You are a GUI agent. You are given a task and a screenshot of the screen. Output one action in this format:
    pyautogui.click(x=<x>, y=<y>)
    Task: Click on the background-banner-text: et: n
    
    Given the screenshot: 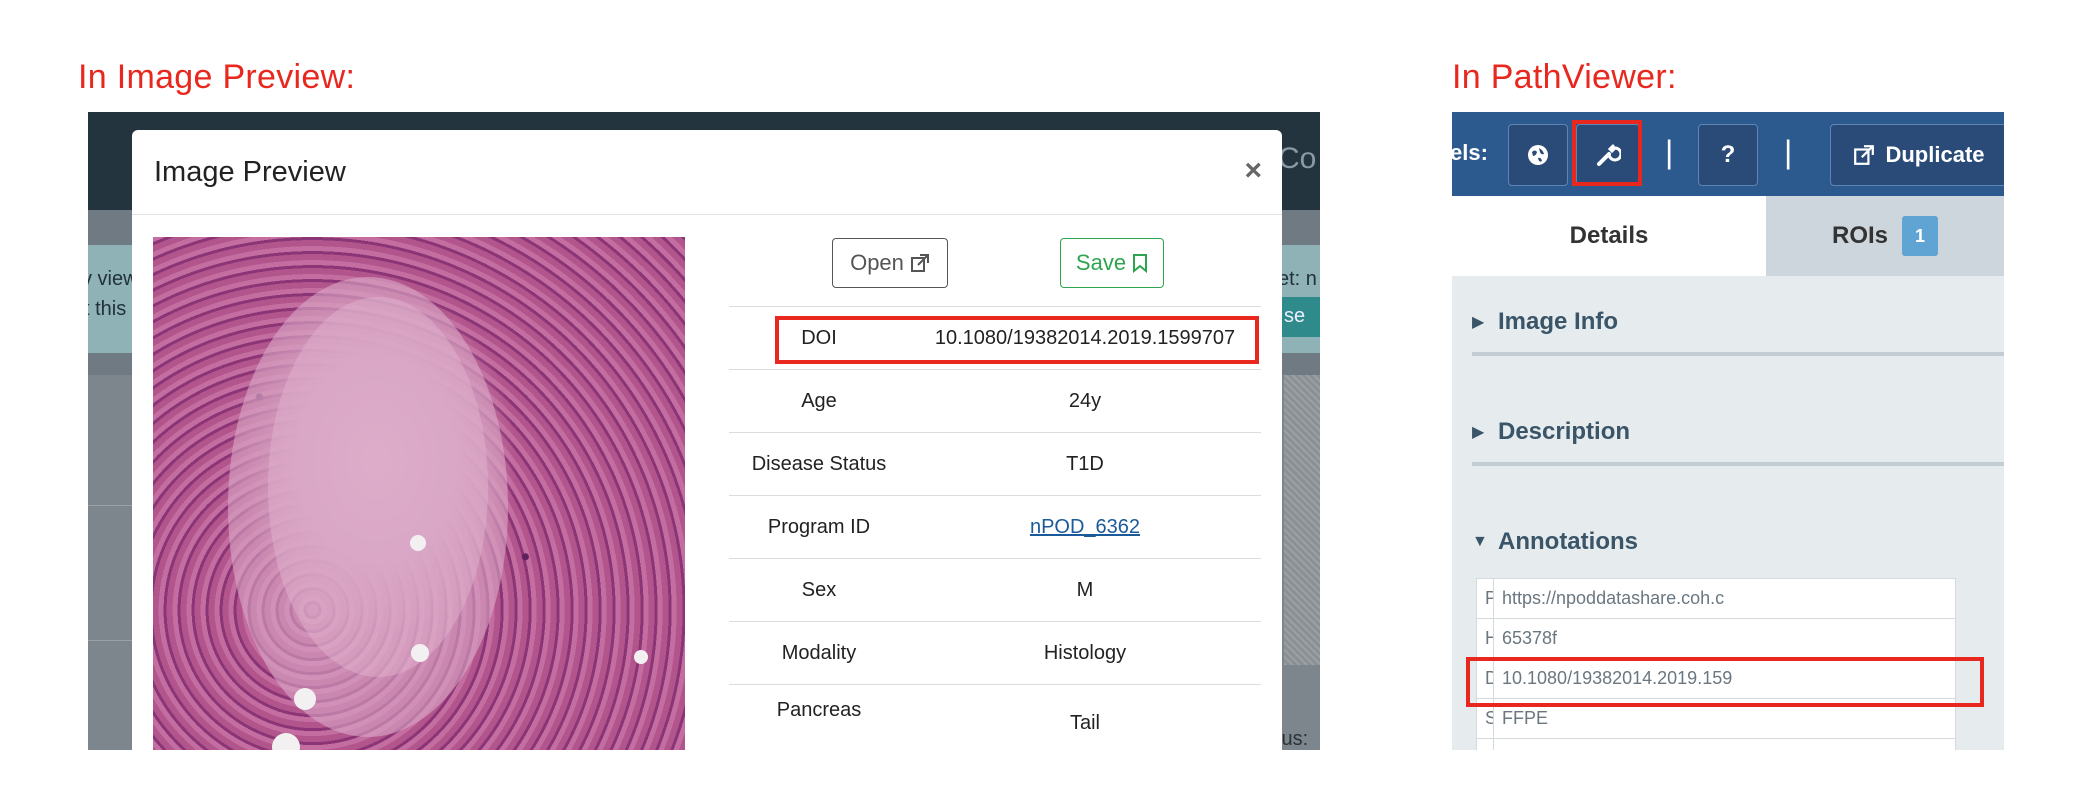 What is the action you would take?
    pyautogui.click(x=1297, y=279)
    